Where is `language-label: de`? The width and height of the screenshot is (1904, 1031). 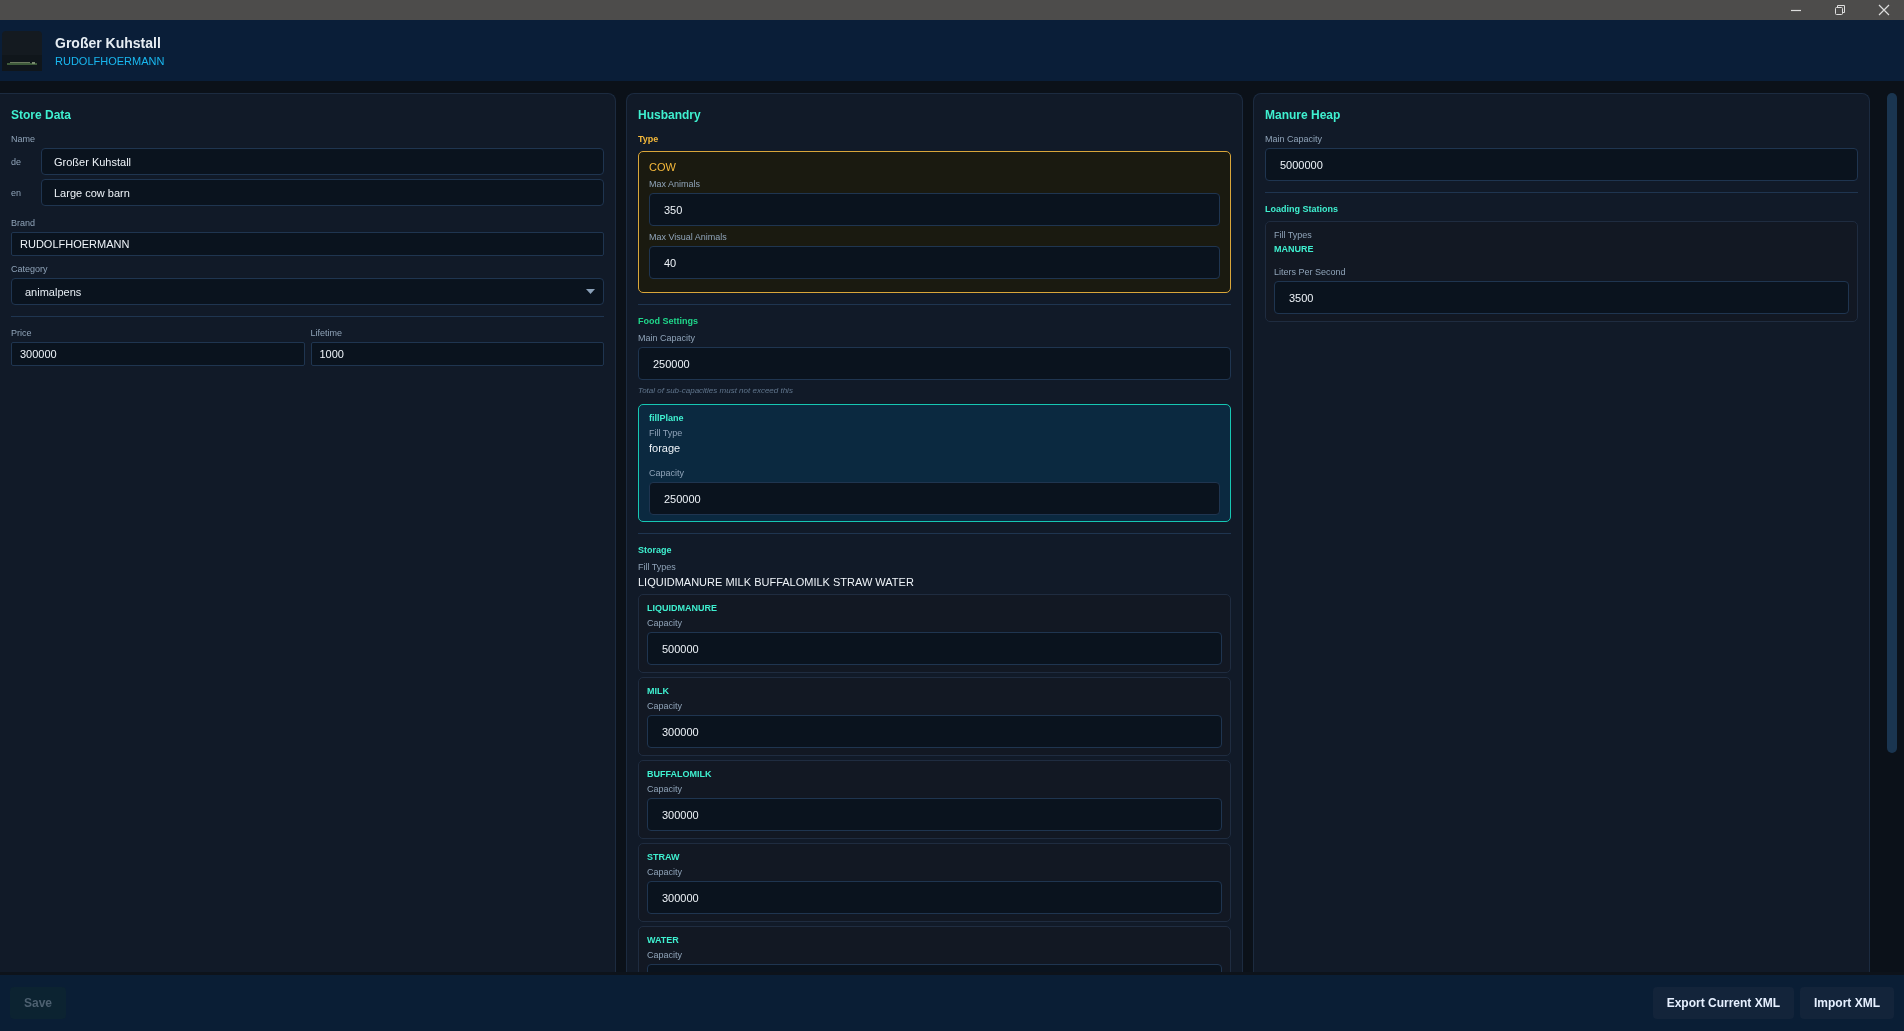 language-label: de is located at coordinates (16, 161).